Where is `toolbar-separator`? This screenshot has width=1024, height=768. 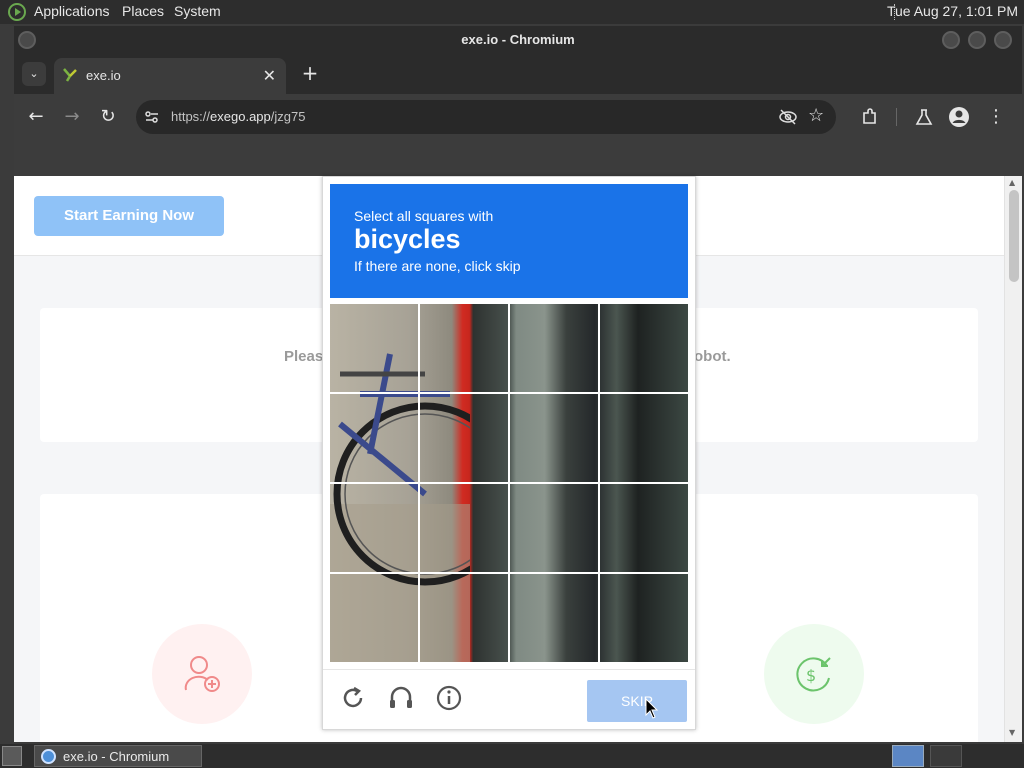
toolbar-separator is located at coordinates (896, 117).